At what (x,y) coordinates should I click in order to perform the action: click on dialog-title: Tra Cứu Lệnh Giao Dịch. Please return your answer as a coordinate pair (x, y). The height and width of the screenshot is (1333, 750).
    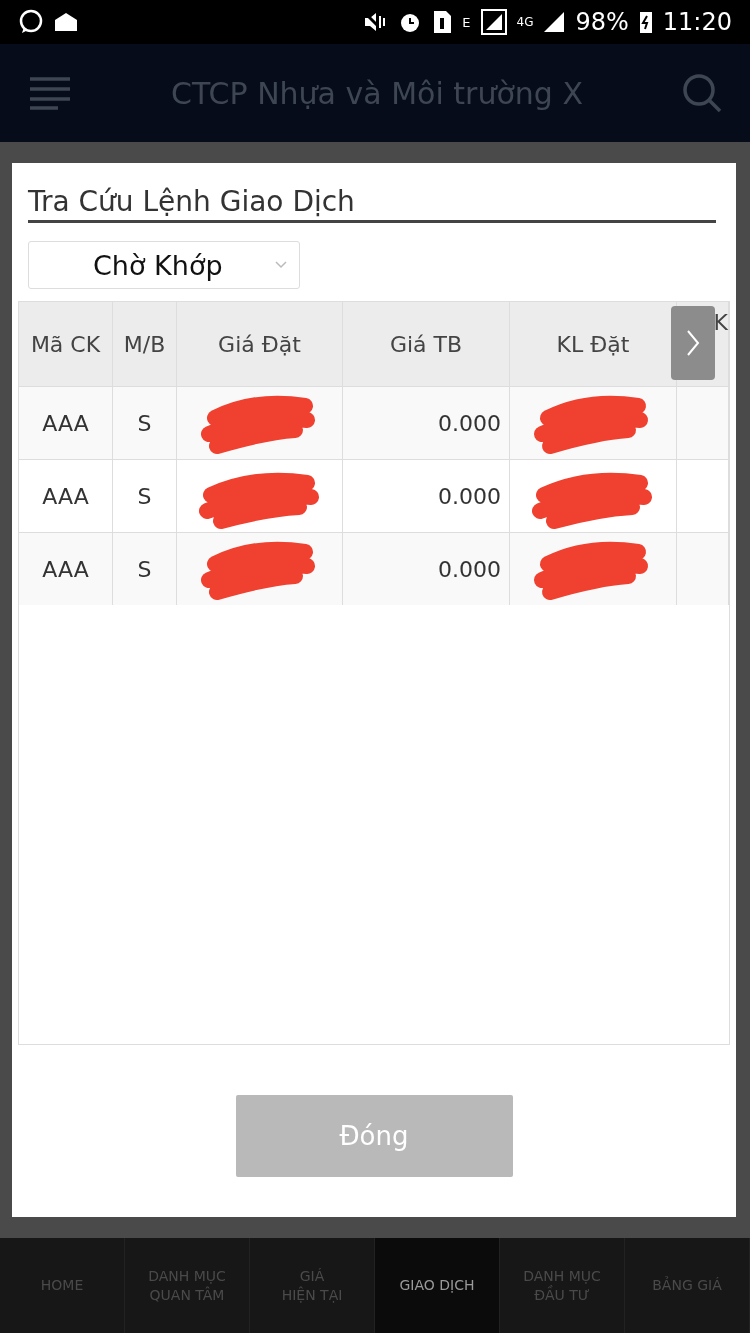
    Looking at the image, I should click on (372, 204).